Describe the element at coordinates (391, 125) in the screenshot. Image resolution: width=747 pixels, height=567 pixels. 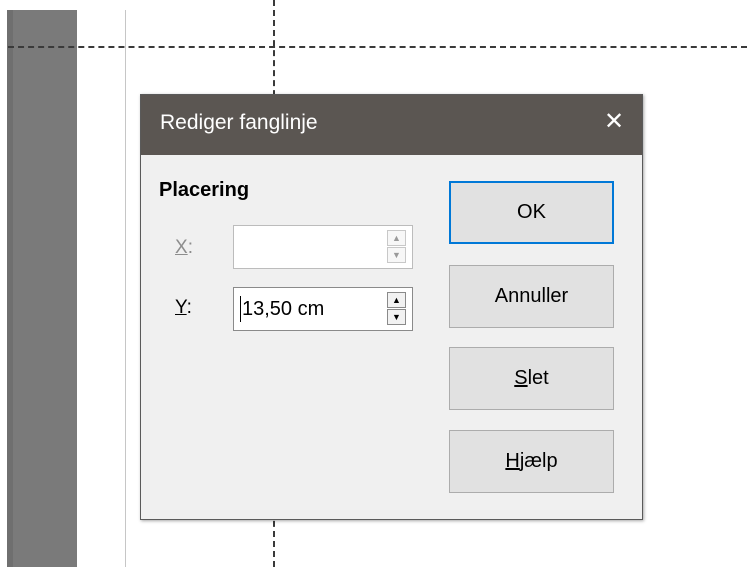
I see `dialog-titlebar: Rediger fanglinje ✕` at that location.